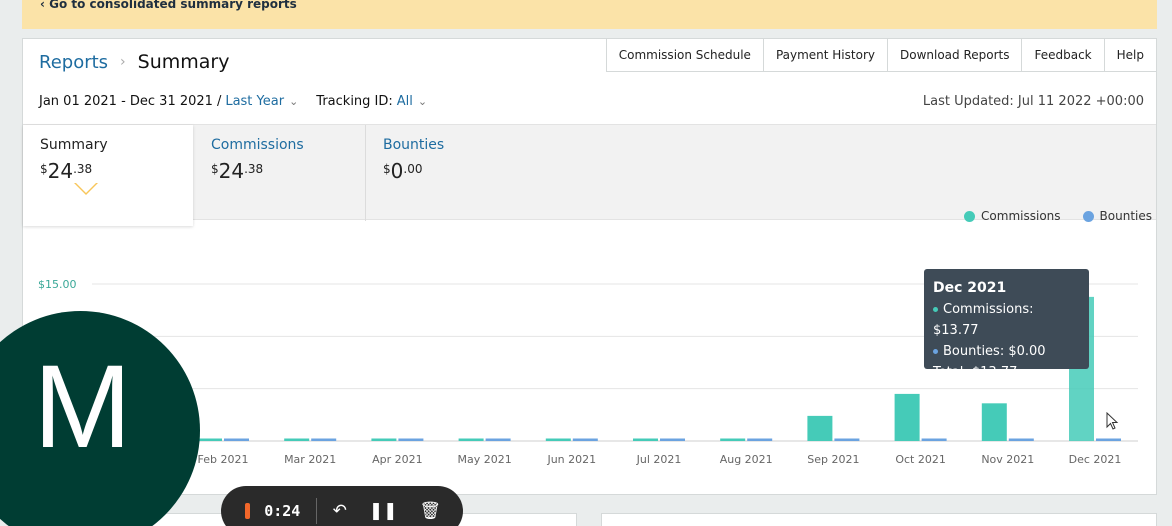  I want to click on recording-timer: 0:24, so click(282, 511).